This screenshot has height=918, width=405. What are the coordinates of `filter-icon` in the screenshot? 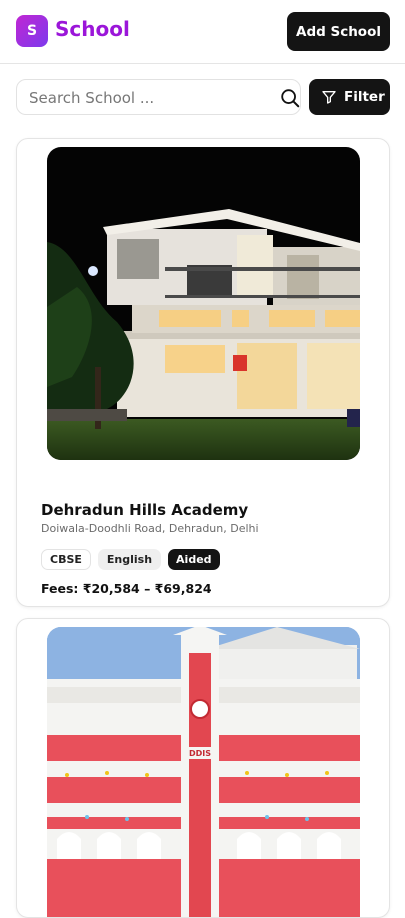 It's located at (329, 97).